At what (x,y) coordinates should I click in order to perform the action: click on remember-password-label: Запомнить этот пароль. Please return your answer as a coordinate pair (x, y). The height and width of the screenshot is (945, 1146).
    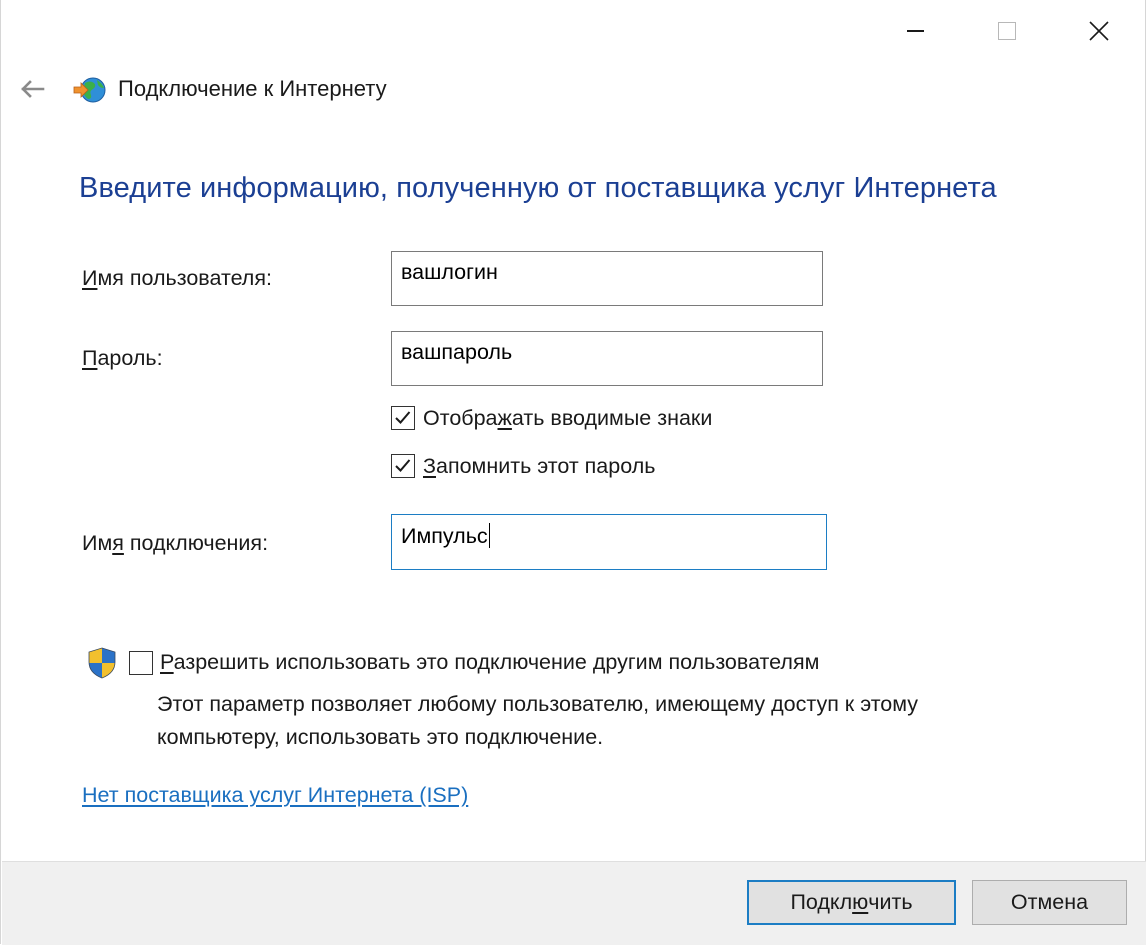
    Looking at the image, I should click on (539, 466).